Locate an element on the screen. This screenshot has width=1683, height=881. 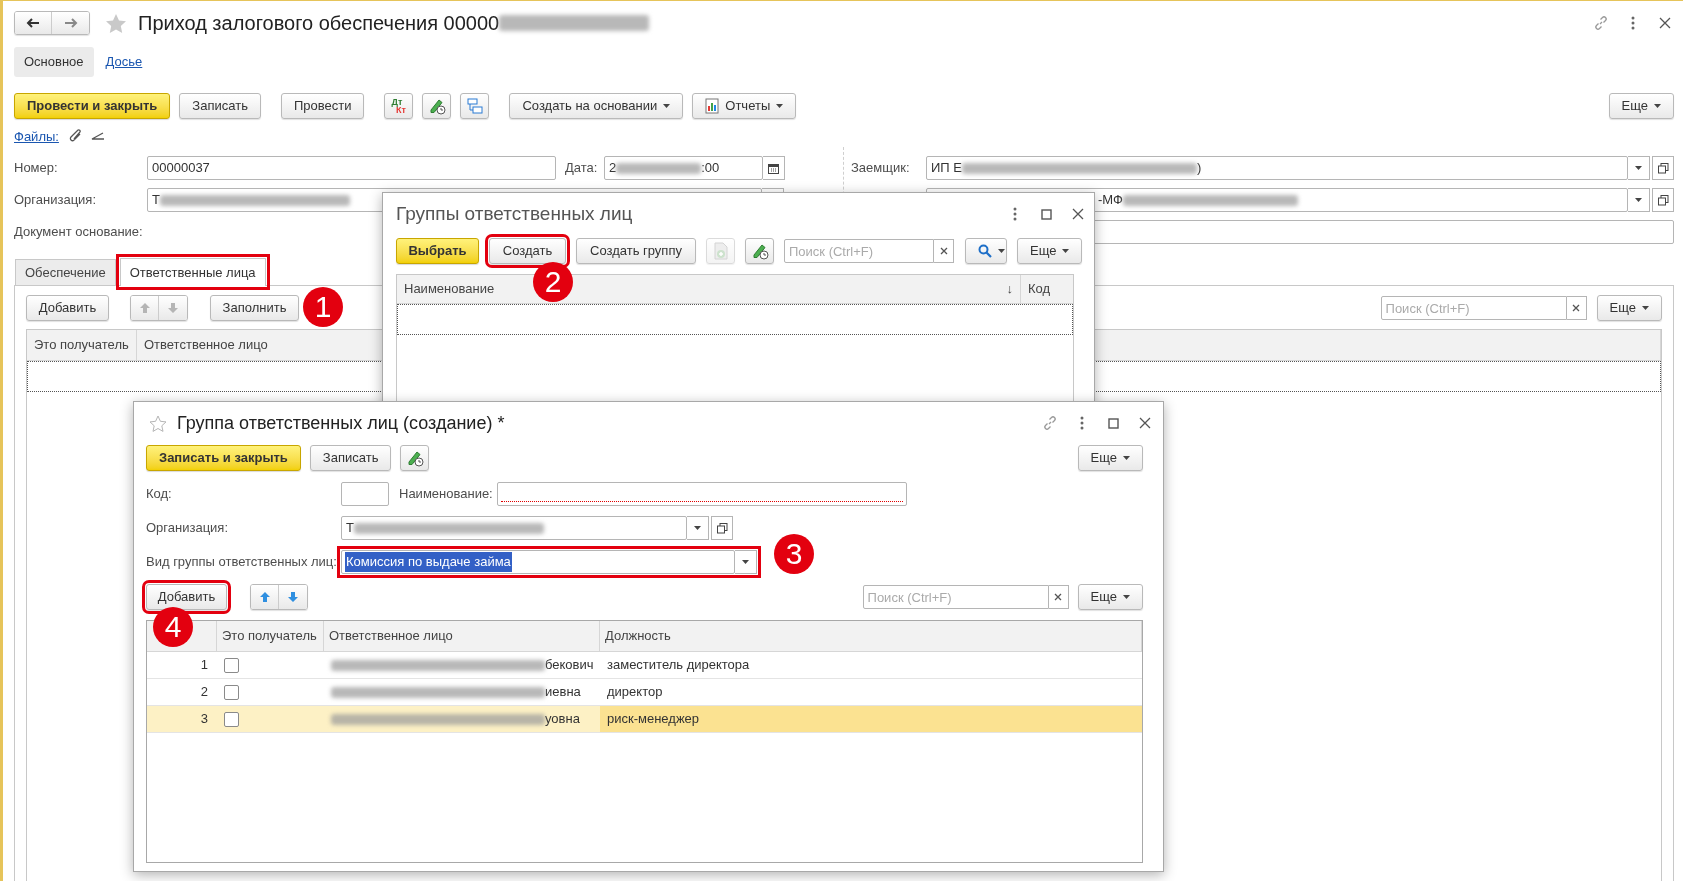
column-header: Ответственное лицо is located at coordinates (462, 636).